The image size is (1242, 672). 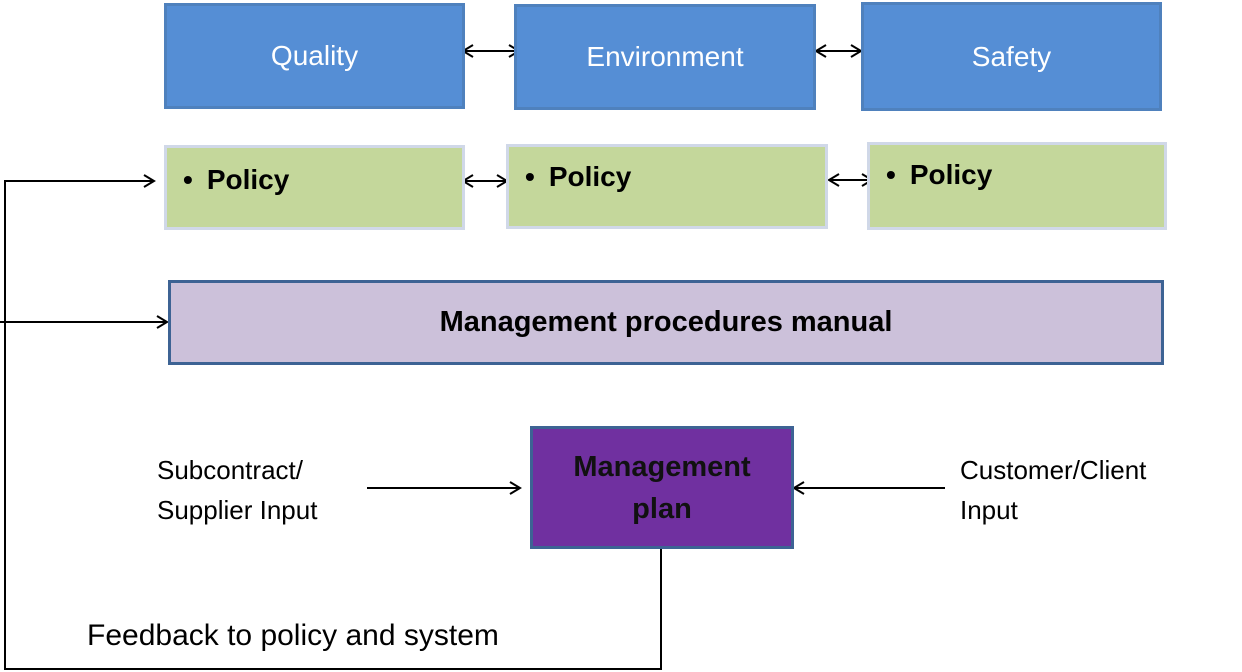 What do you see at coordinates (989, 510) in the screenshot?
I see `customer-line2: Input` at bounding box center [989, 510].